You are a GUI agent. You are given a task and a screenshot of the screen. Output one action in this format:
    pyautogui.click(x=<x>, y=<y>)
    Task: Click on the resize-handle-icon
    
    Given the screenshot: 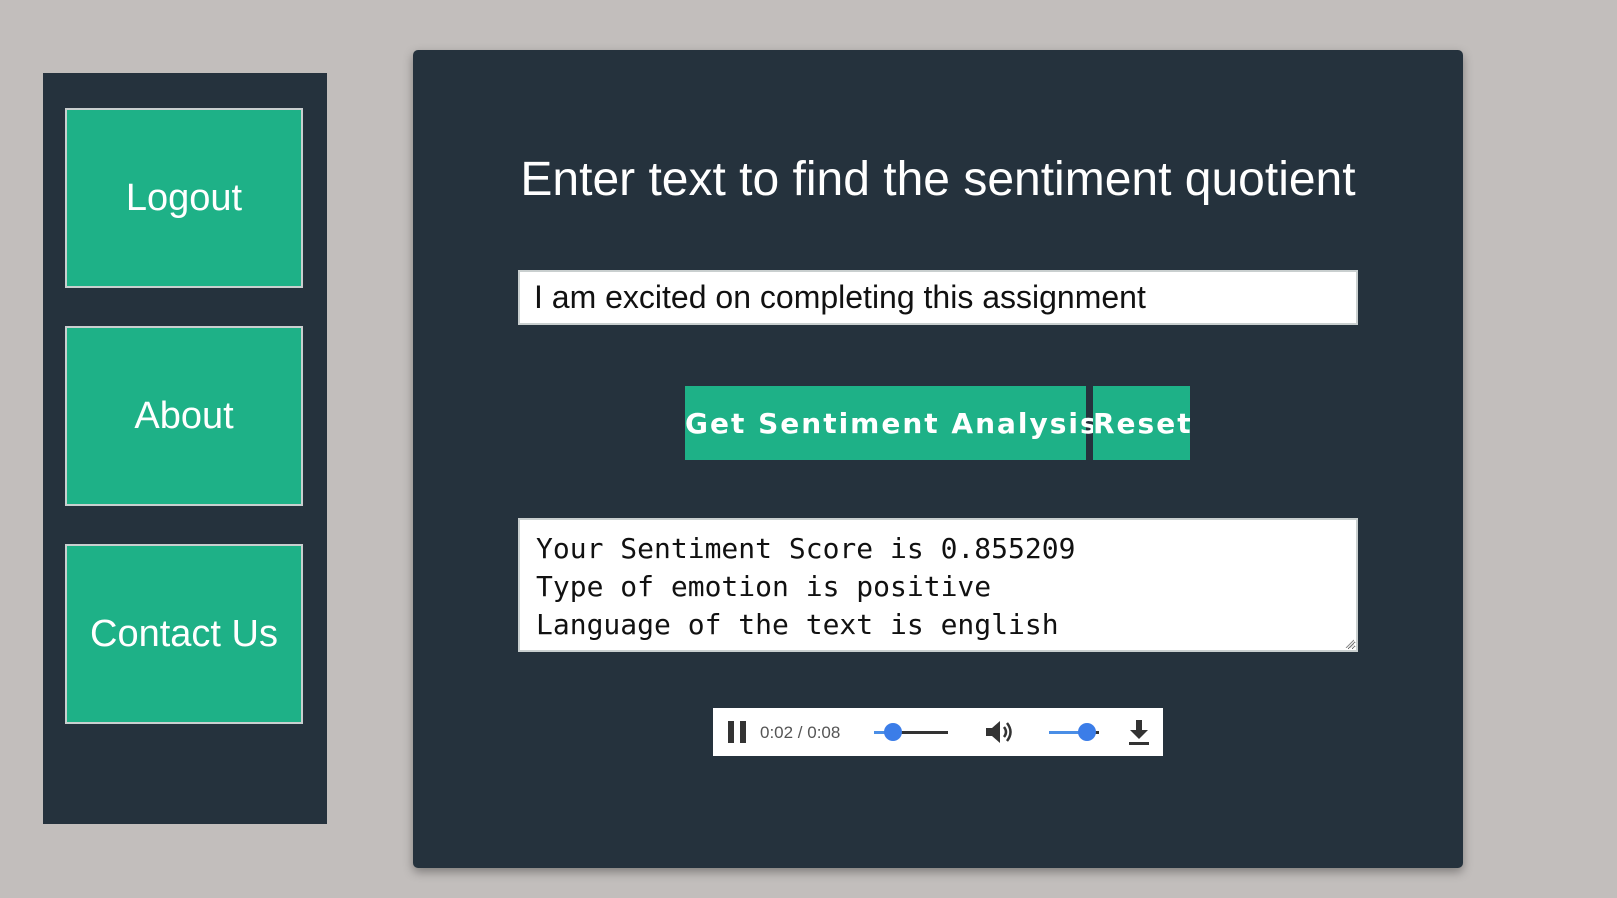 What is the action you would take?
    pyautogui.click(x=1349, y=643)
    